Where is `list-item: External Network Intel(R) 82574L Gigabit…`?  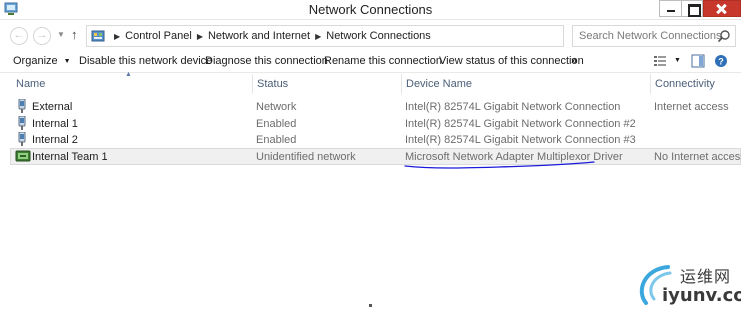
list-item: External Network Intel(R) 82574L Gigabit… is located at coordinates (375, 107).